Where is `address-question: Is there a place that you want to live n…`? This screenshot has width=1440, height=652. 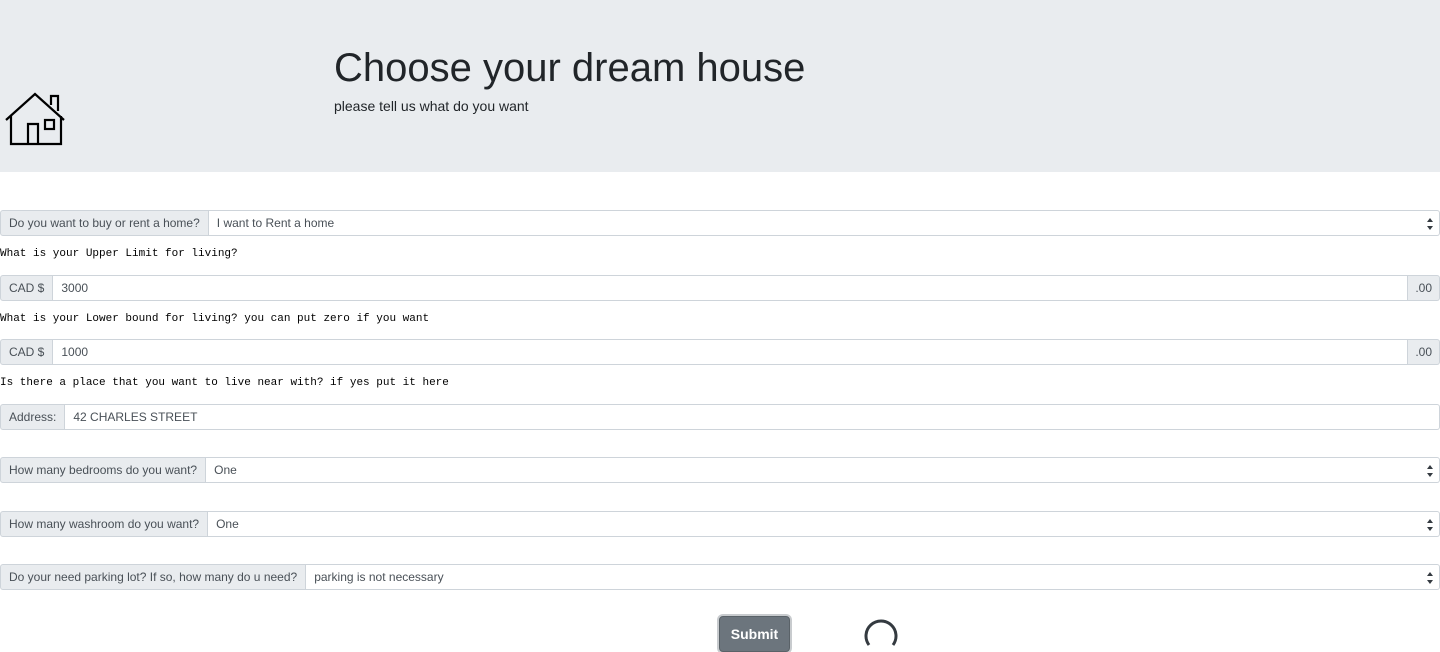
address-question: Is there a place that you want to live n… is located at coordinates (224, 383).